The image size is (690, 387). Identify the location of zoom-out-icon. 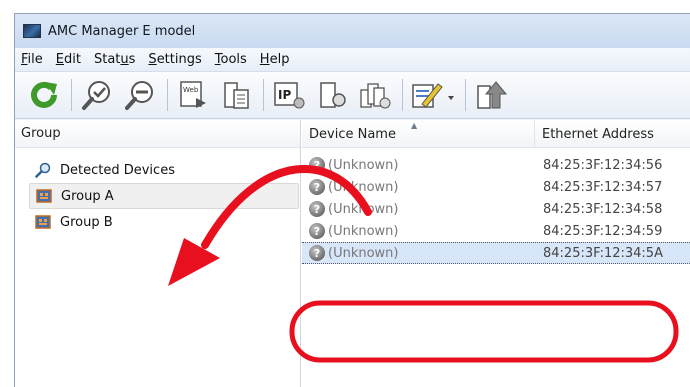
(139, 95).